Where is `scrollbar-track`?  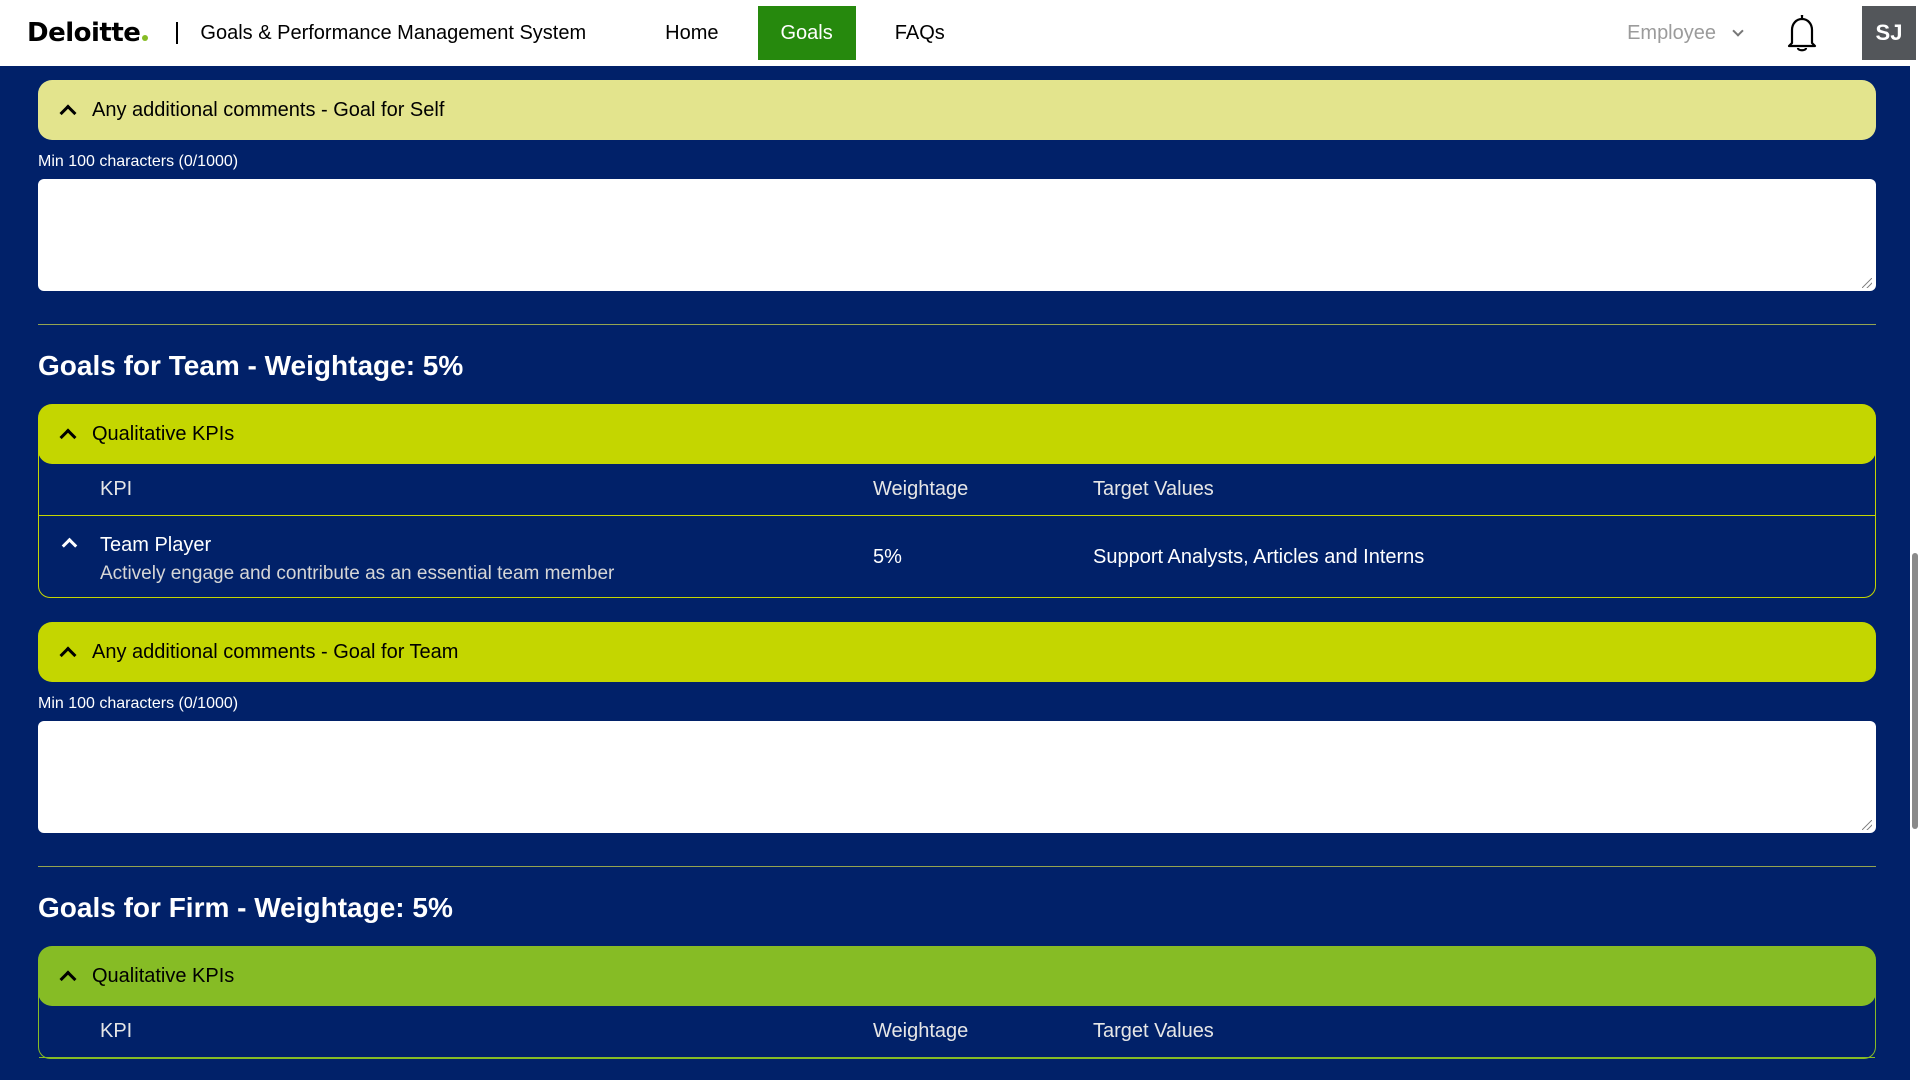 scrollbar-track is located at coordinates (1915, 573).